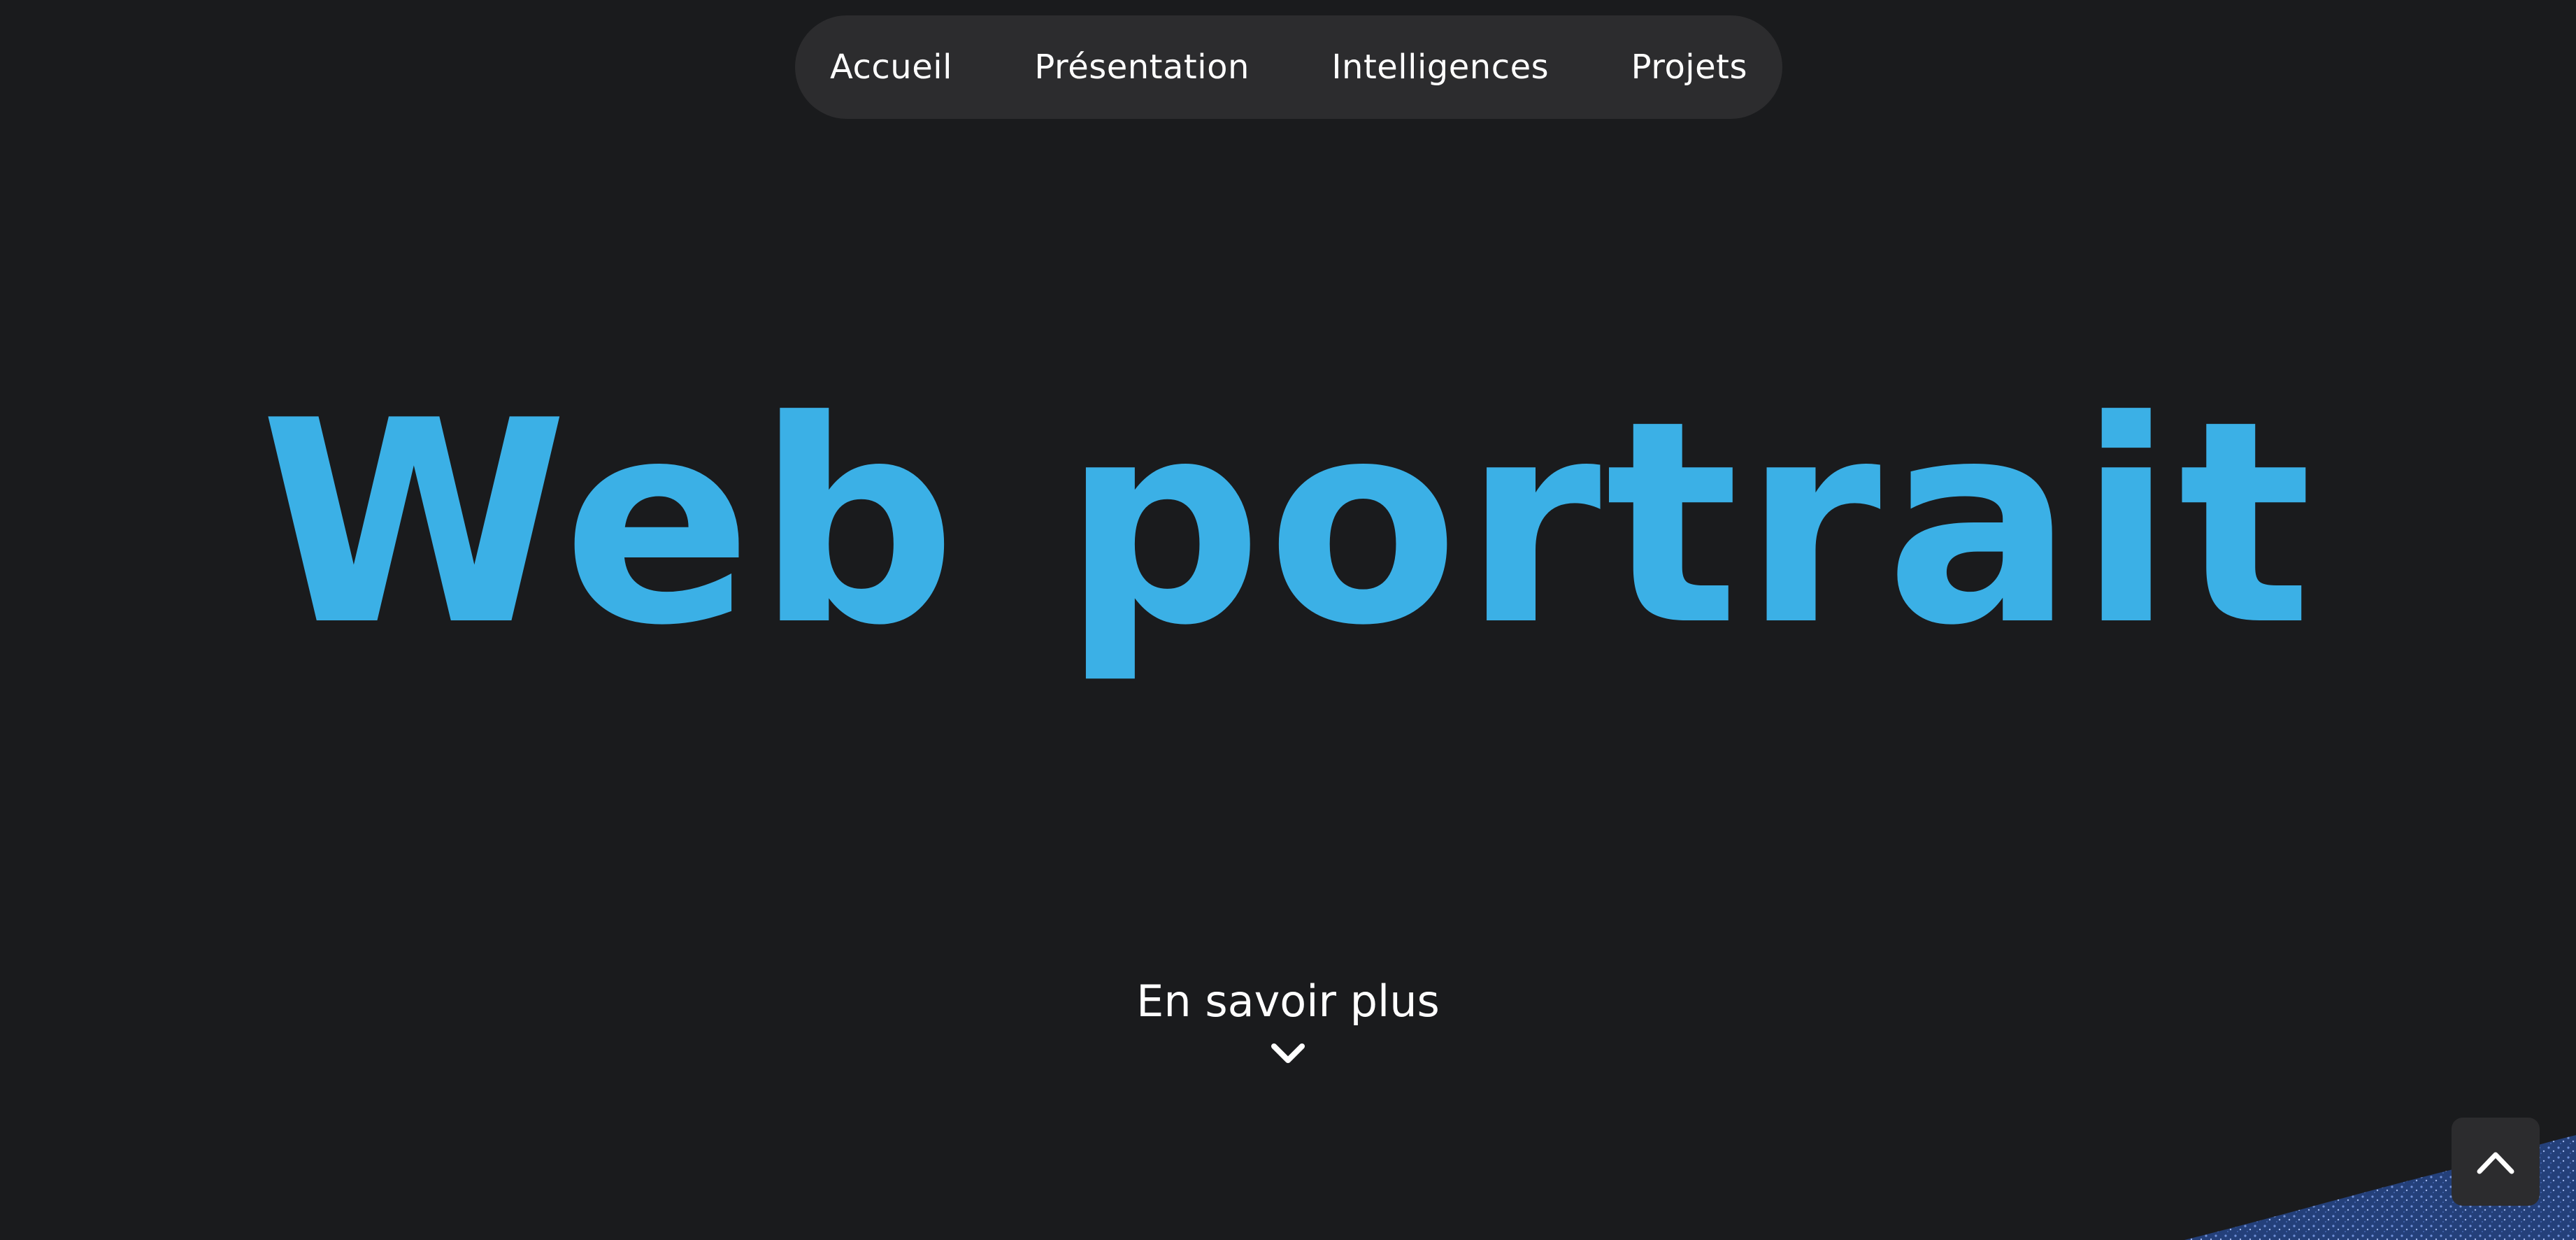 This screenshot has width=2576, height=1240. Describe the element at coordinates (1141, 67) in the screenshot. I see `nav-item-presentation: Présentation` at that location.